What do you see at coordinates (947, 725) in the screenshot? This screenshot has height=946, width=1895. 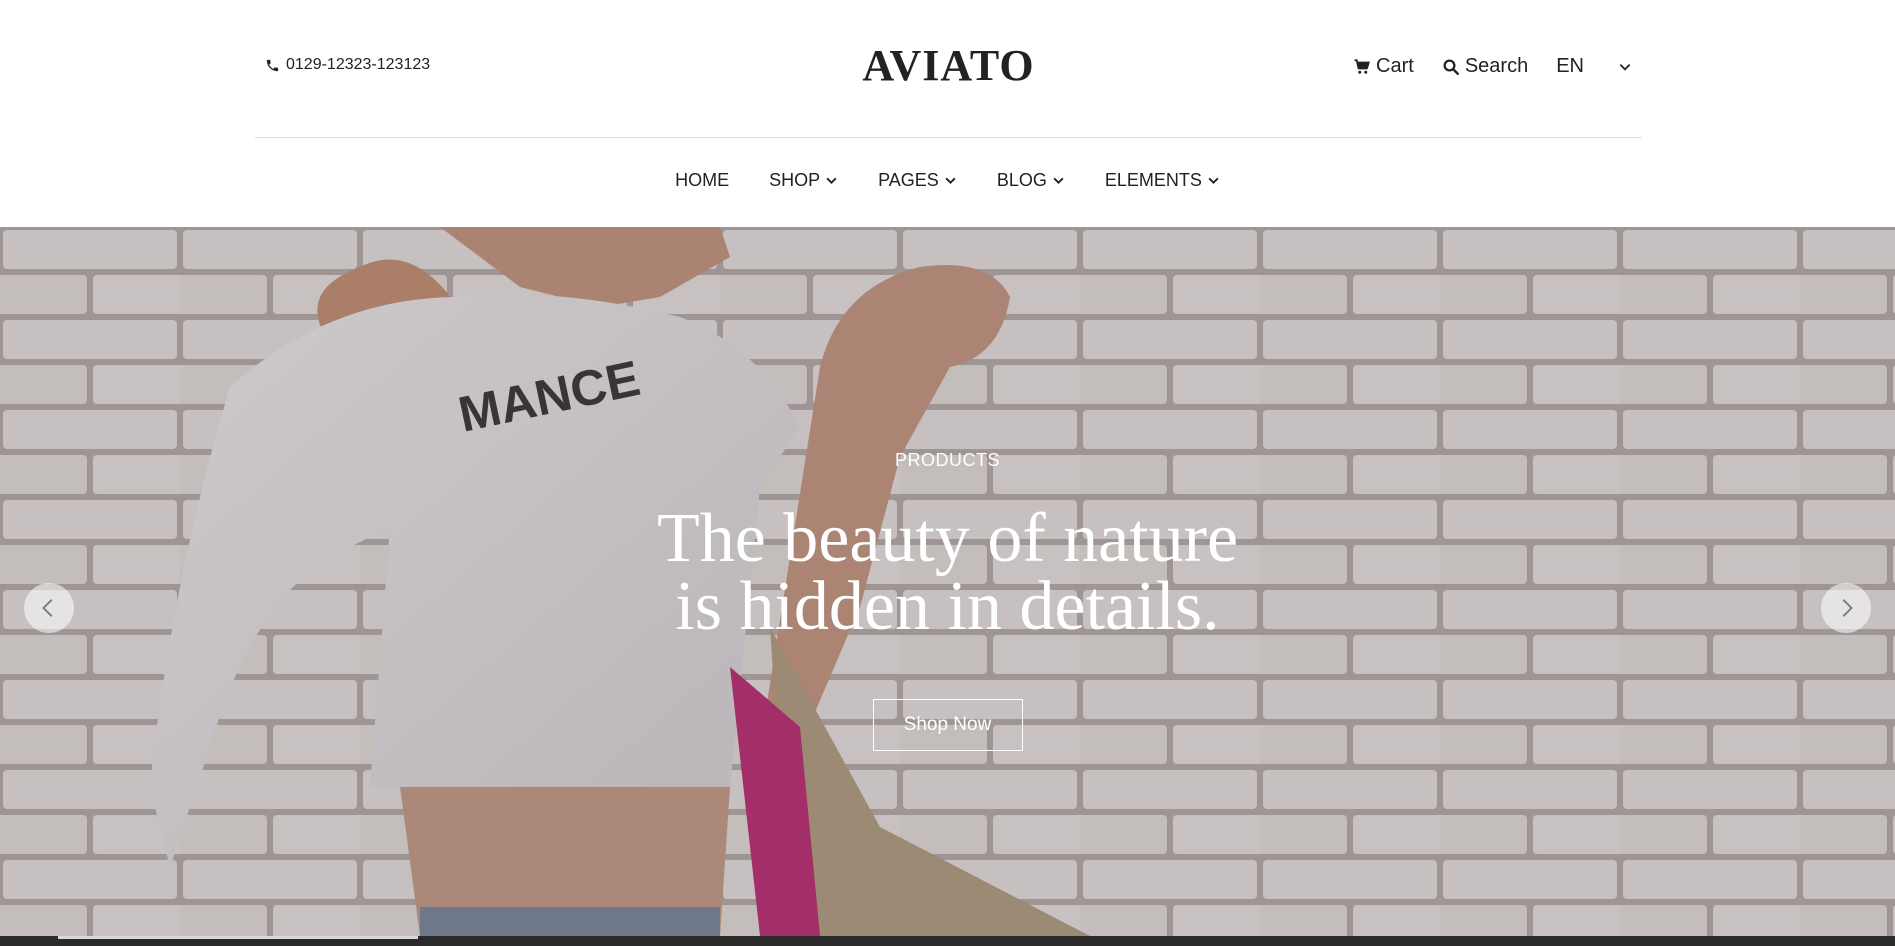 I see `shop-now-button: Shop Now` at bounding box center [947, 725].